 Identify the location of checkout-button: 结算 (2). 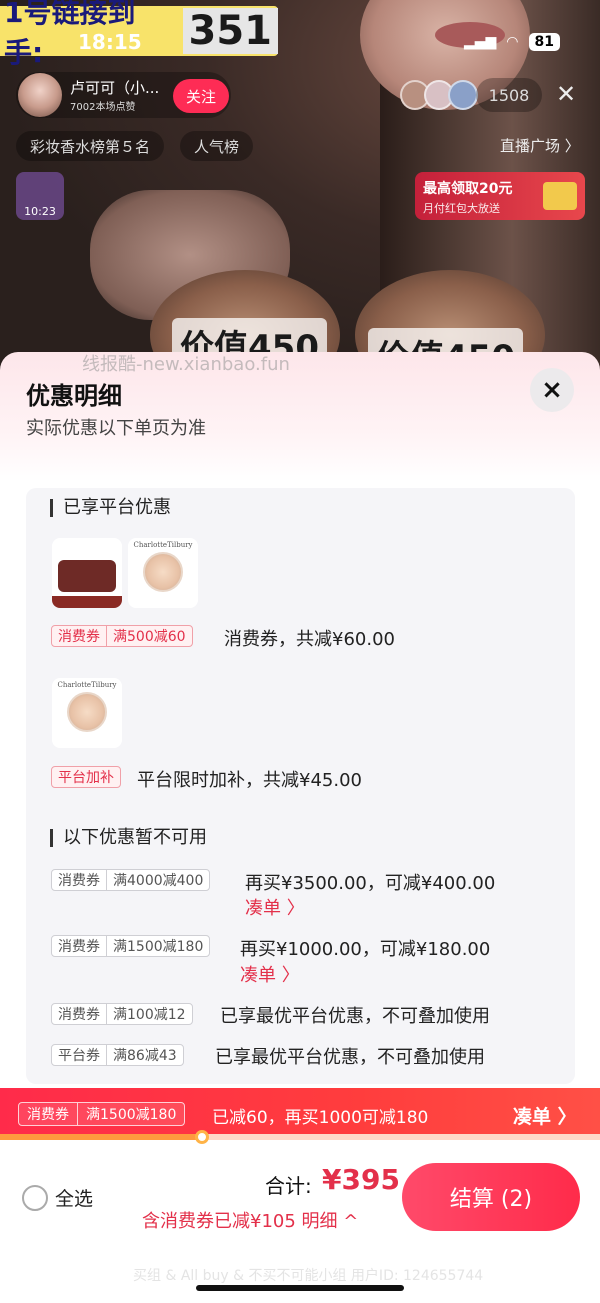
(491, 1197).